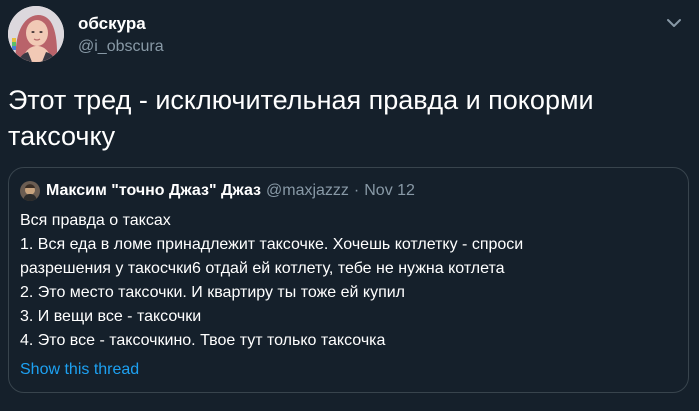 This screenshot has width=699, height=411. Describe the element at coordinates (111, 316) in the screenshot. I see `quoted-text-line: 3. И вещи все - таксочки` at that location.